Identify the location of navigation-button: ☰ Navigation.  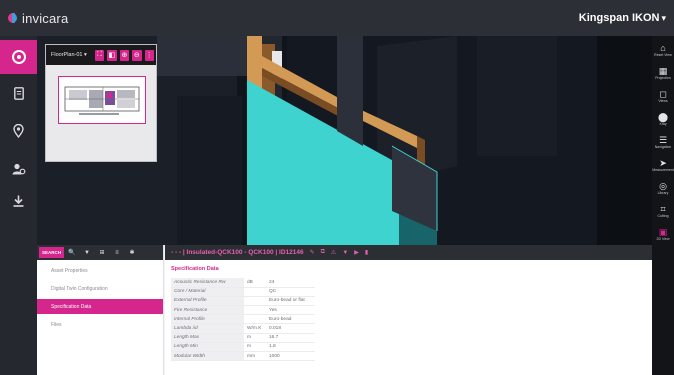
(663, 143).